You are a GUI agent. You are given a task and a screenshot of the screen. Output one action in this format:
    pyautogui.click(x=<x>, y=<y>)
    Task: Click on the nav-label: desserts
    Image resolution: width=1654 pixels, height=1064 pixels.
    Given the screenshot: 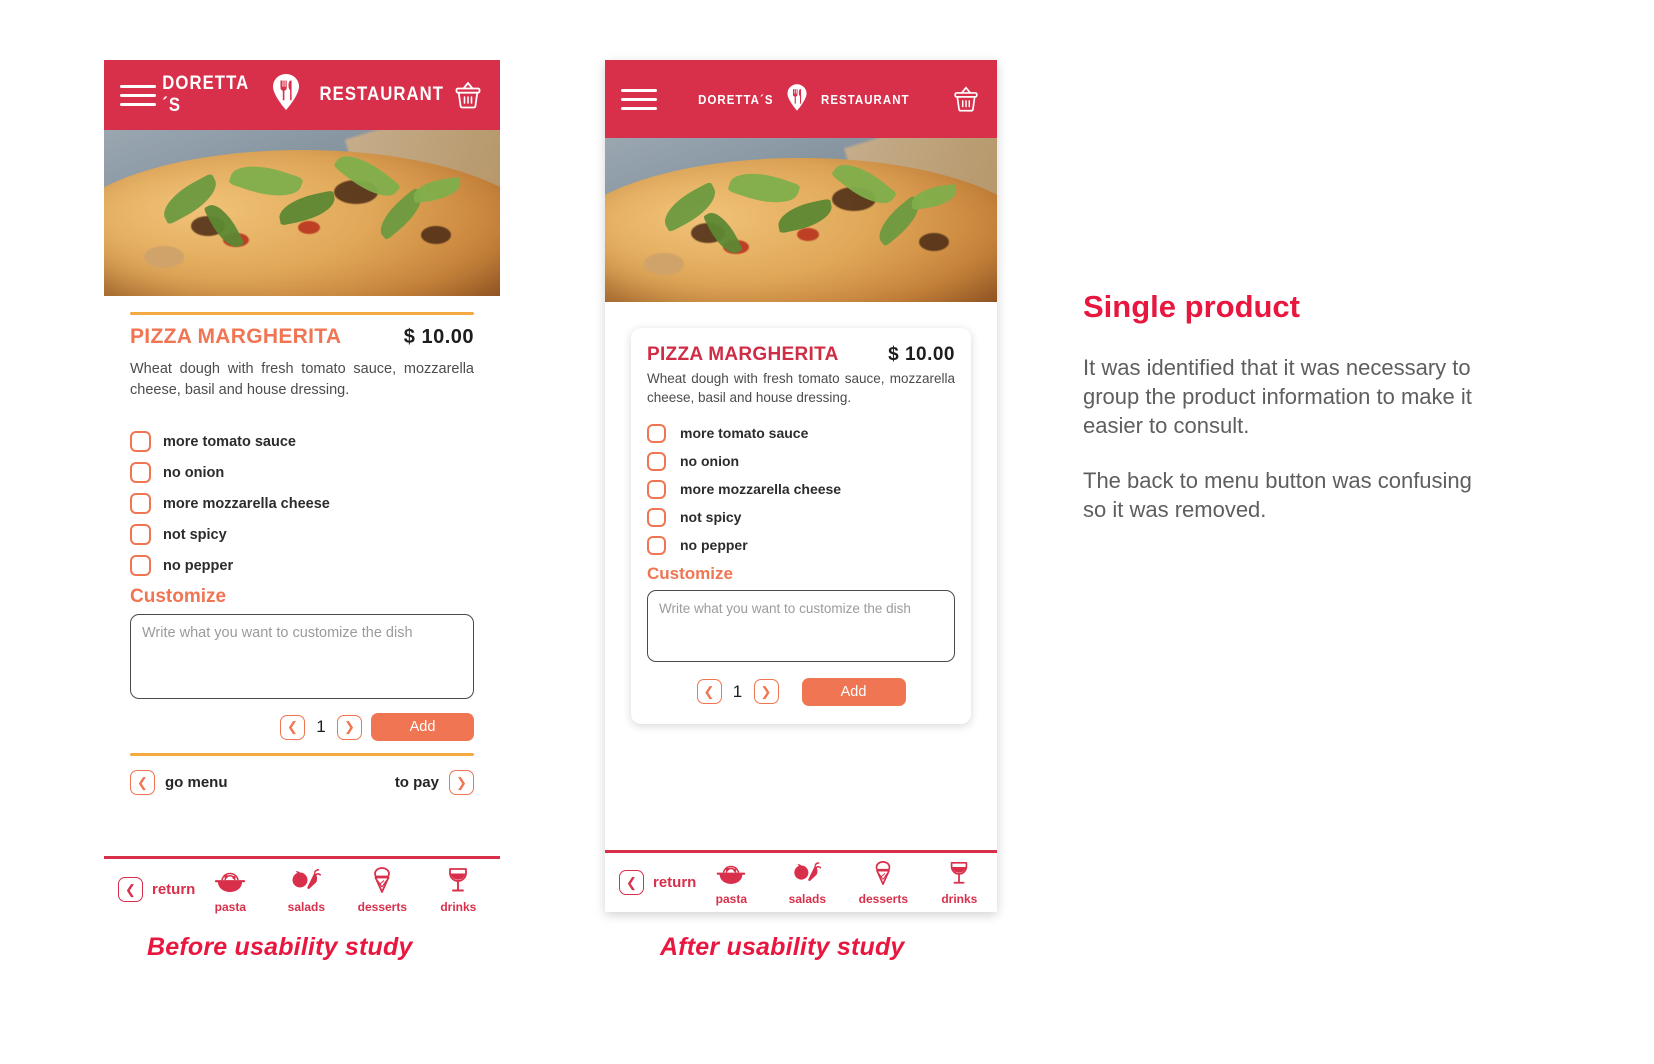 What is the action you would take?
    pyautogui.click(x=883, y=898)
    